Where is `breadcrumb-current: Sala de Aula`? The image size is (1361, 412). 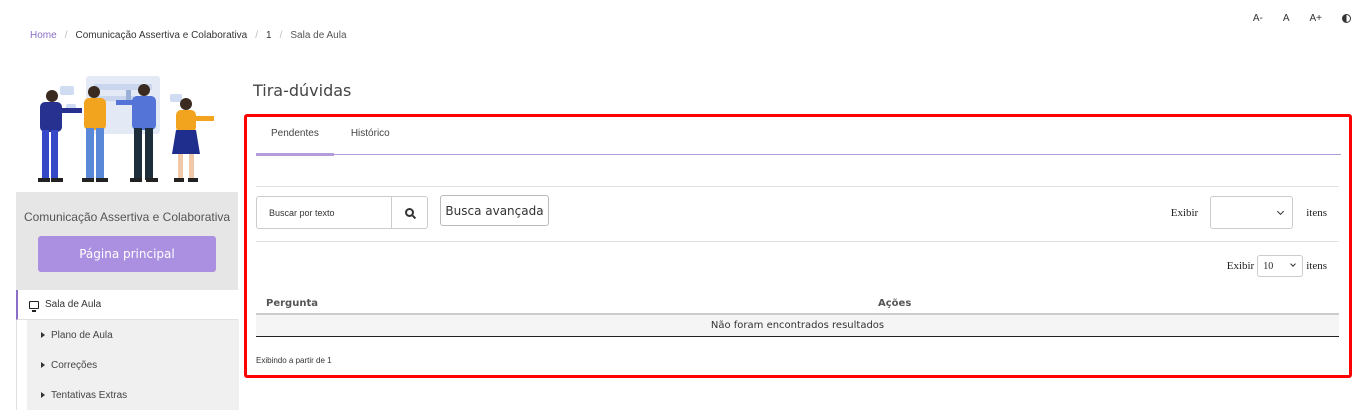
breadcrumb-current: Sala de Aula is located at coordinates (318, 35).